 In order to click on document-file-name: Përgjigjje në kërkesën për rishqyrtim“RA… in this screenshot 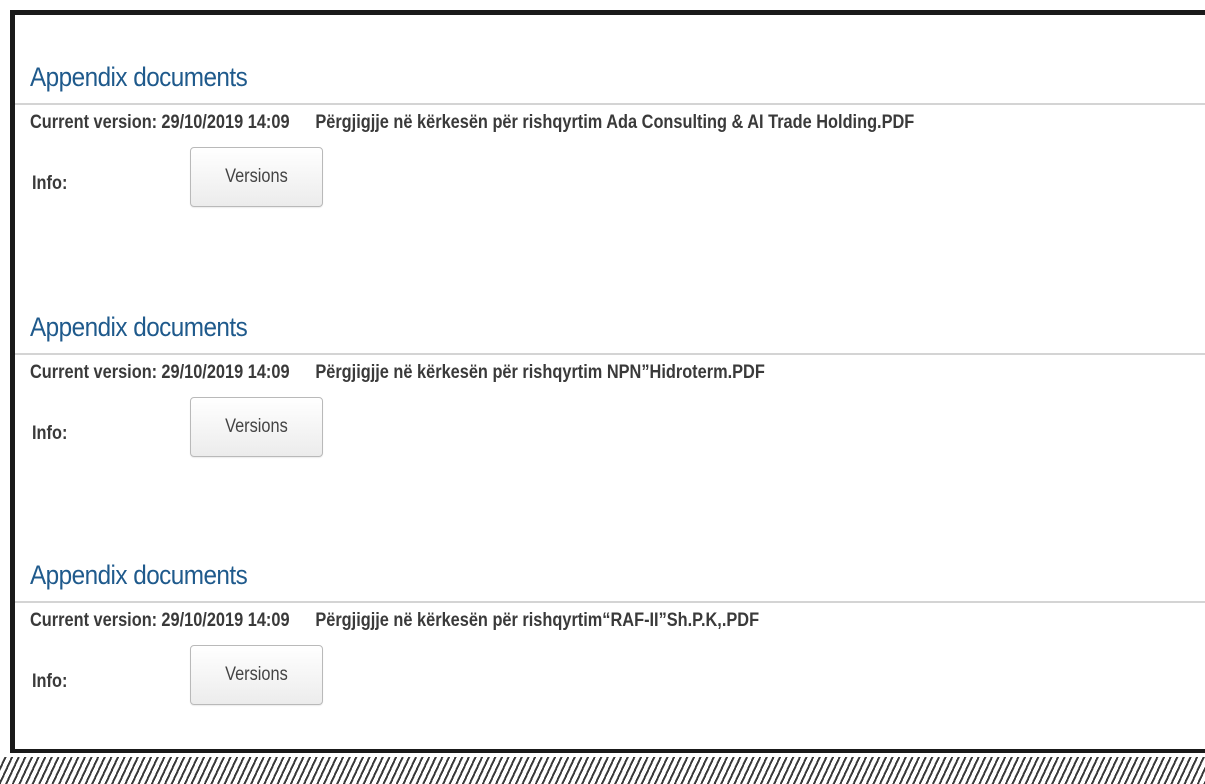, I will do `click(537, 620)`.